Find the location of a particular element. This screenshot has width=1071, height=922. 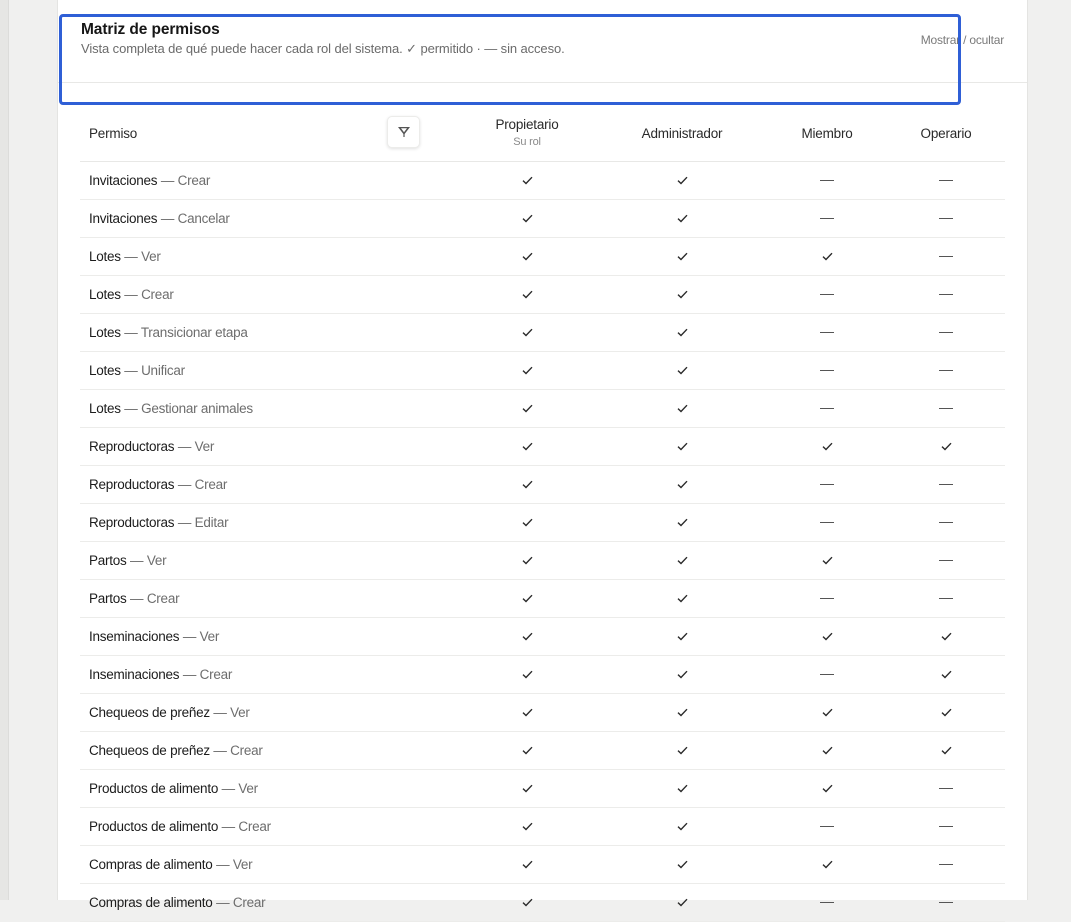

resource-name: Compras de alimento is located at coordinates (151, 864).